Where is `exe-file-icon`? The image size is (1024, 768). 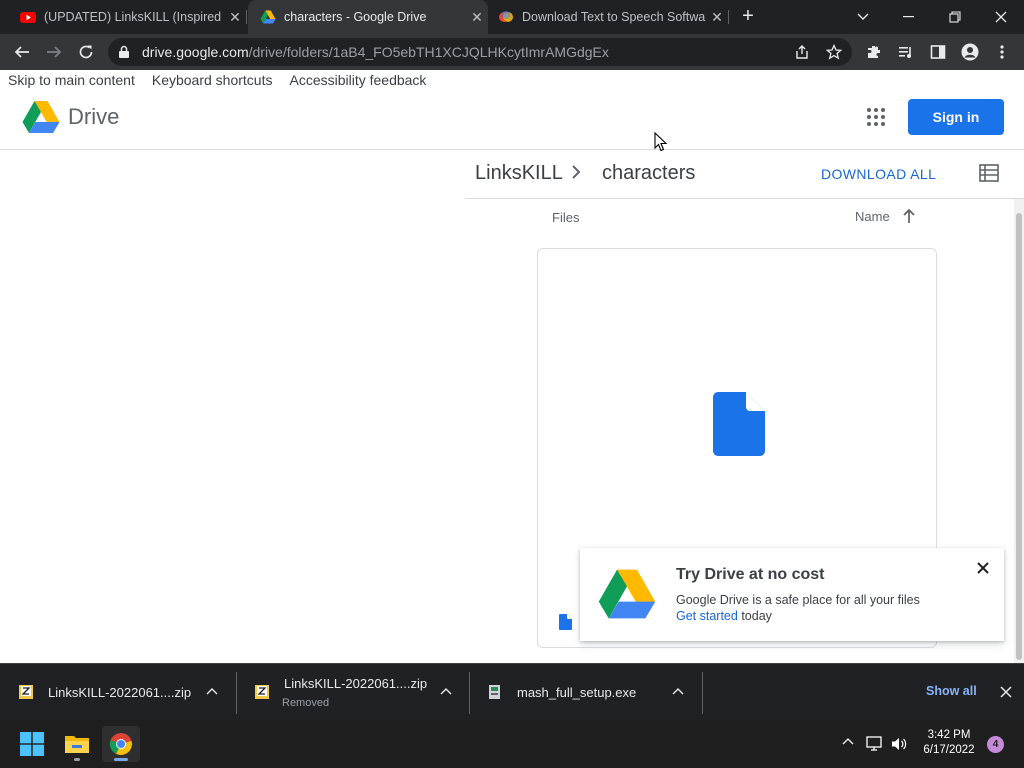 exe-file-icon is located at coordinates (494, 692).